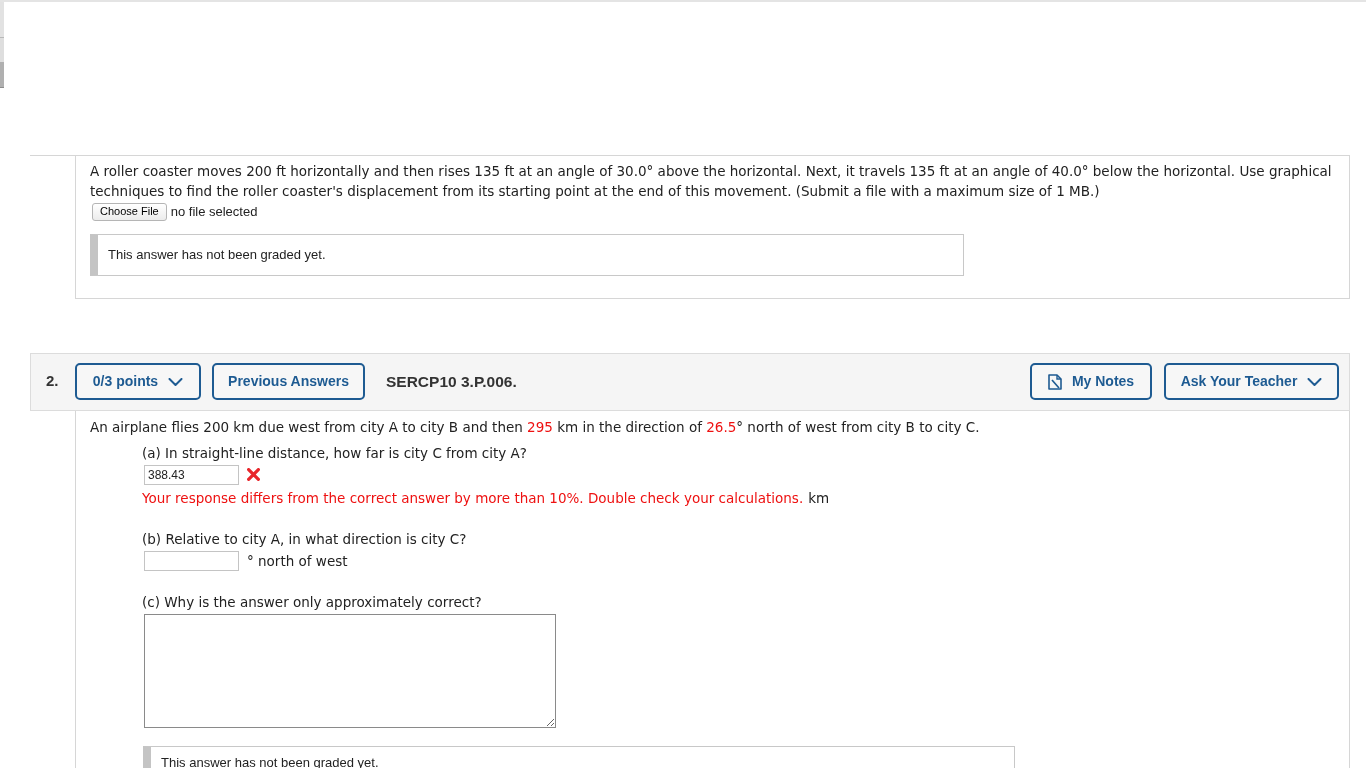 The height and width of the screenshot is (768, 1366). What do you see at coordinates (191, 474) in the screenshot?
I see `answer-field: 388.43` at bounding box center [191, 474].